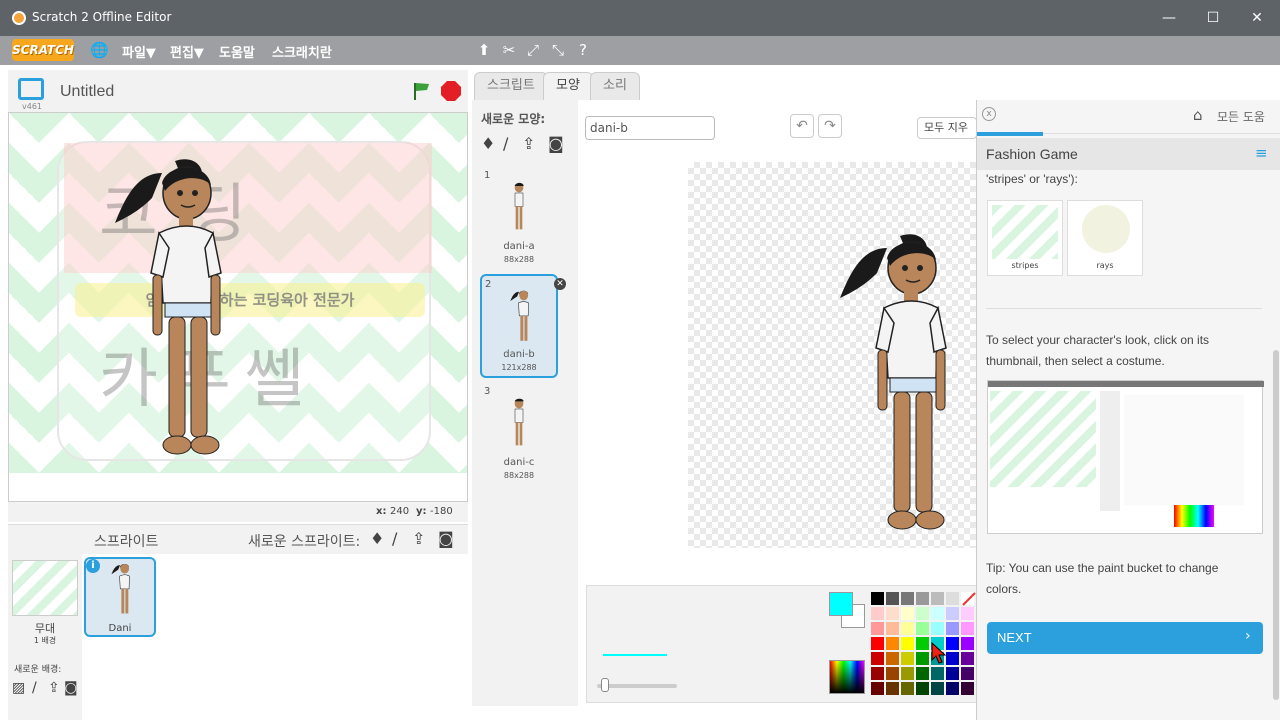 This screenshot has width=1280, height=720. What do you see at coordinates (18, 688) in the screenshot?
I see `choose-backdrop-icon: ▨` at bounding box center [18, 688].